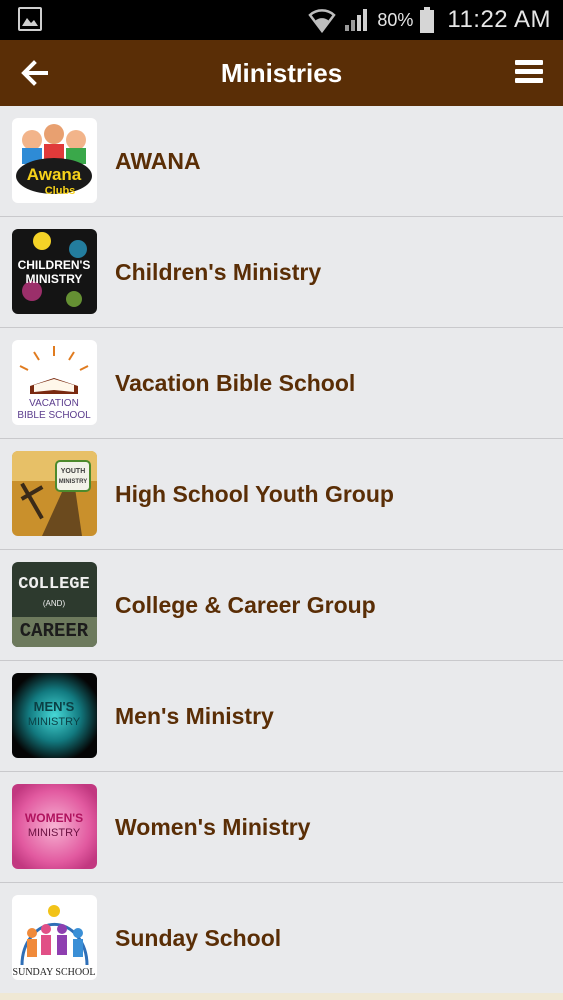 The image size is (563, 1000). I want to click on menu-button, so click(530, 73).